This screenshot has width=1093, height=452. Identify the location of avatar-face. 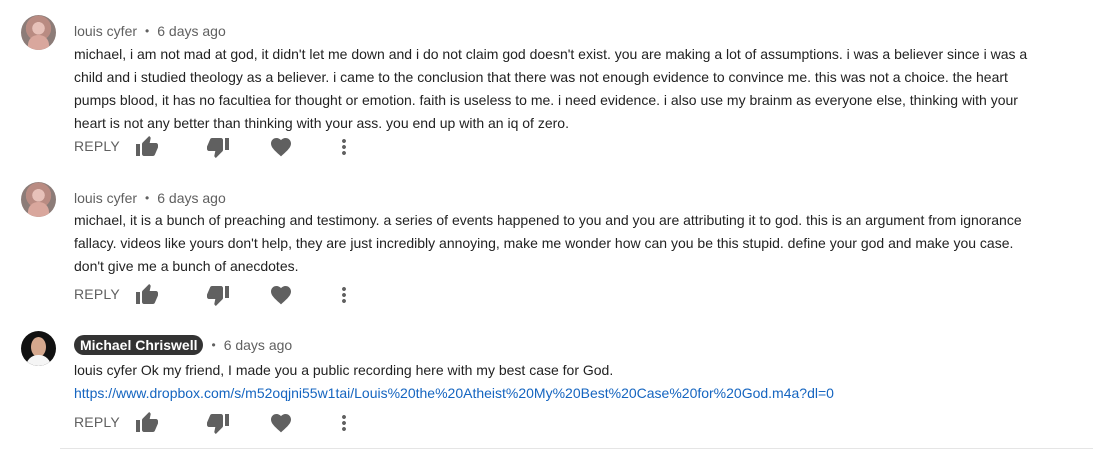
(38, 347).